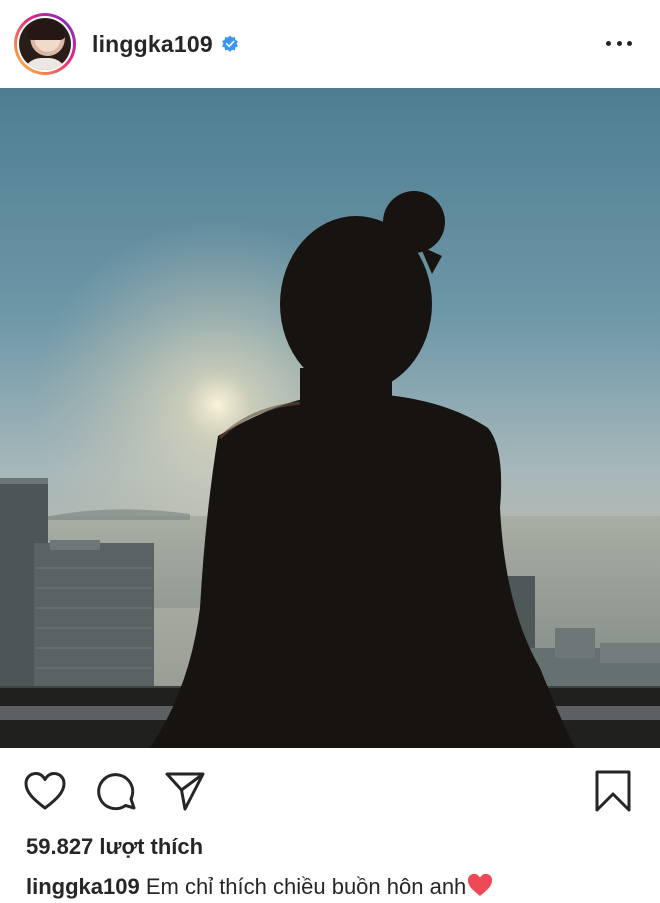 This screenshot has width=660, height=903. I want to click on heart-icon, so click(45, 791).